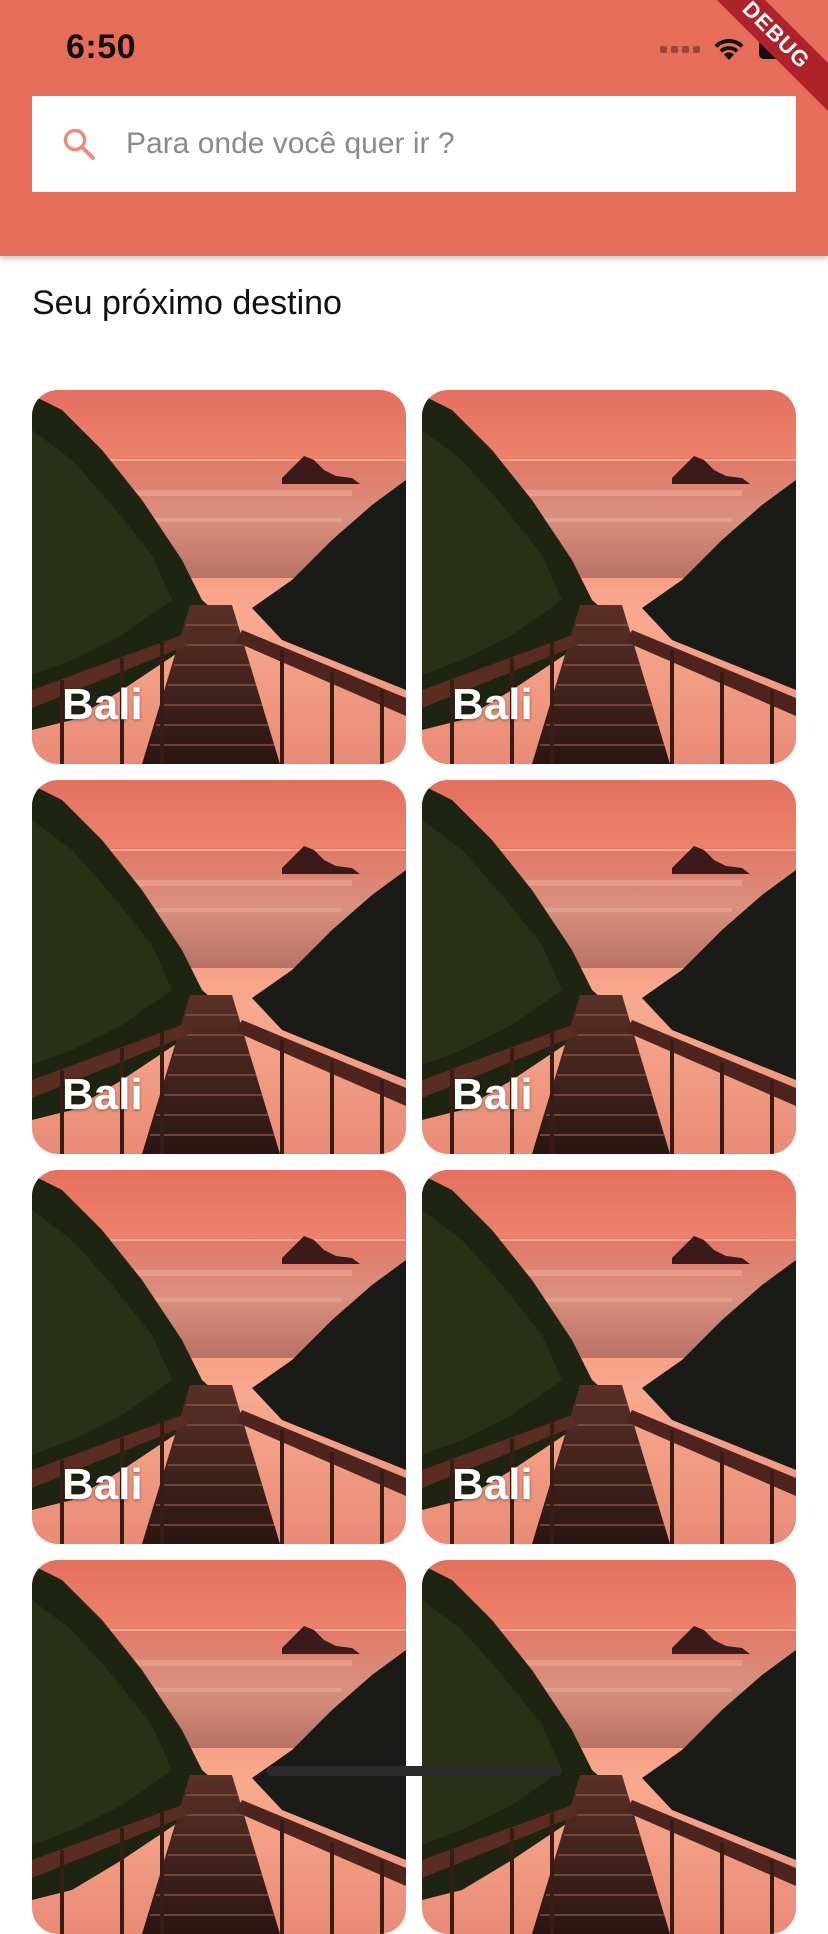 The height and width of the screenshot is (1934, 828). I want to click on search-box, so click(414, 144).